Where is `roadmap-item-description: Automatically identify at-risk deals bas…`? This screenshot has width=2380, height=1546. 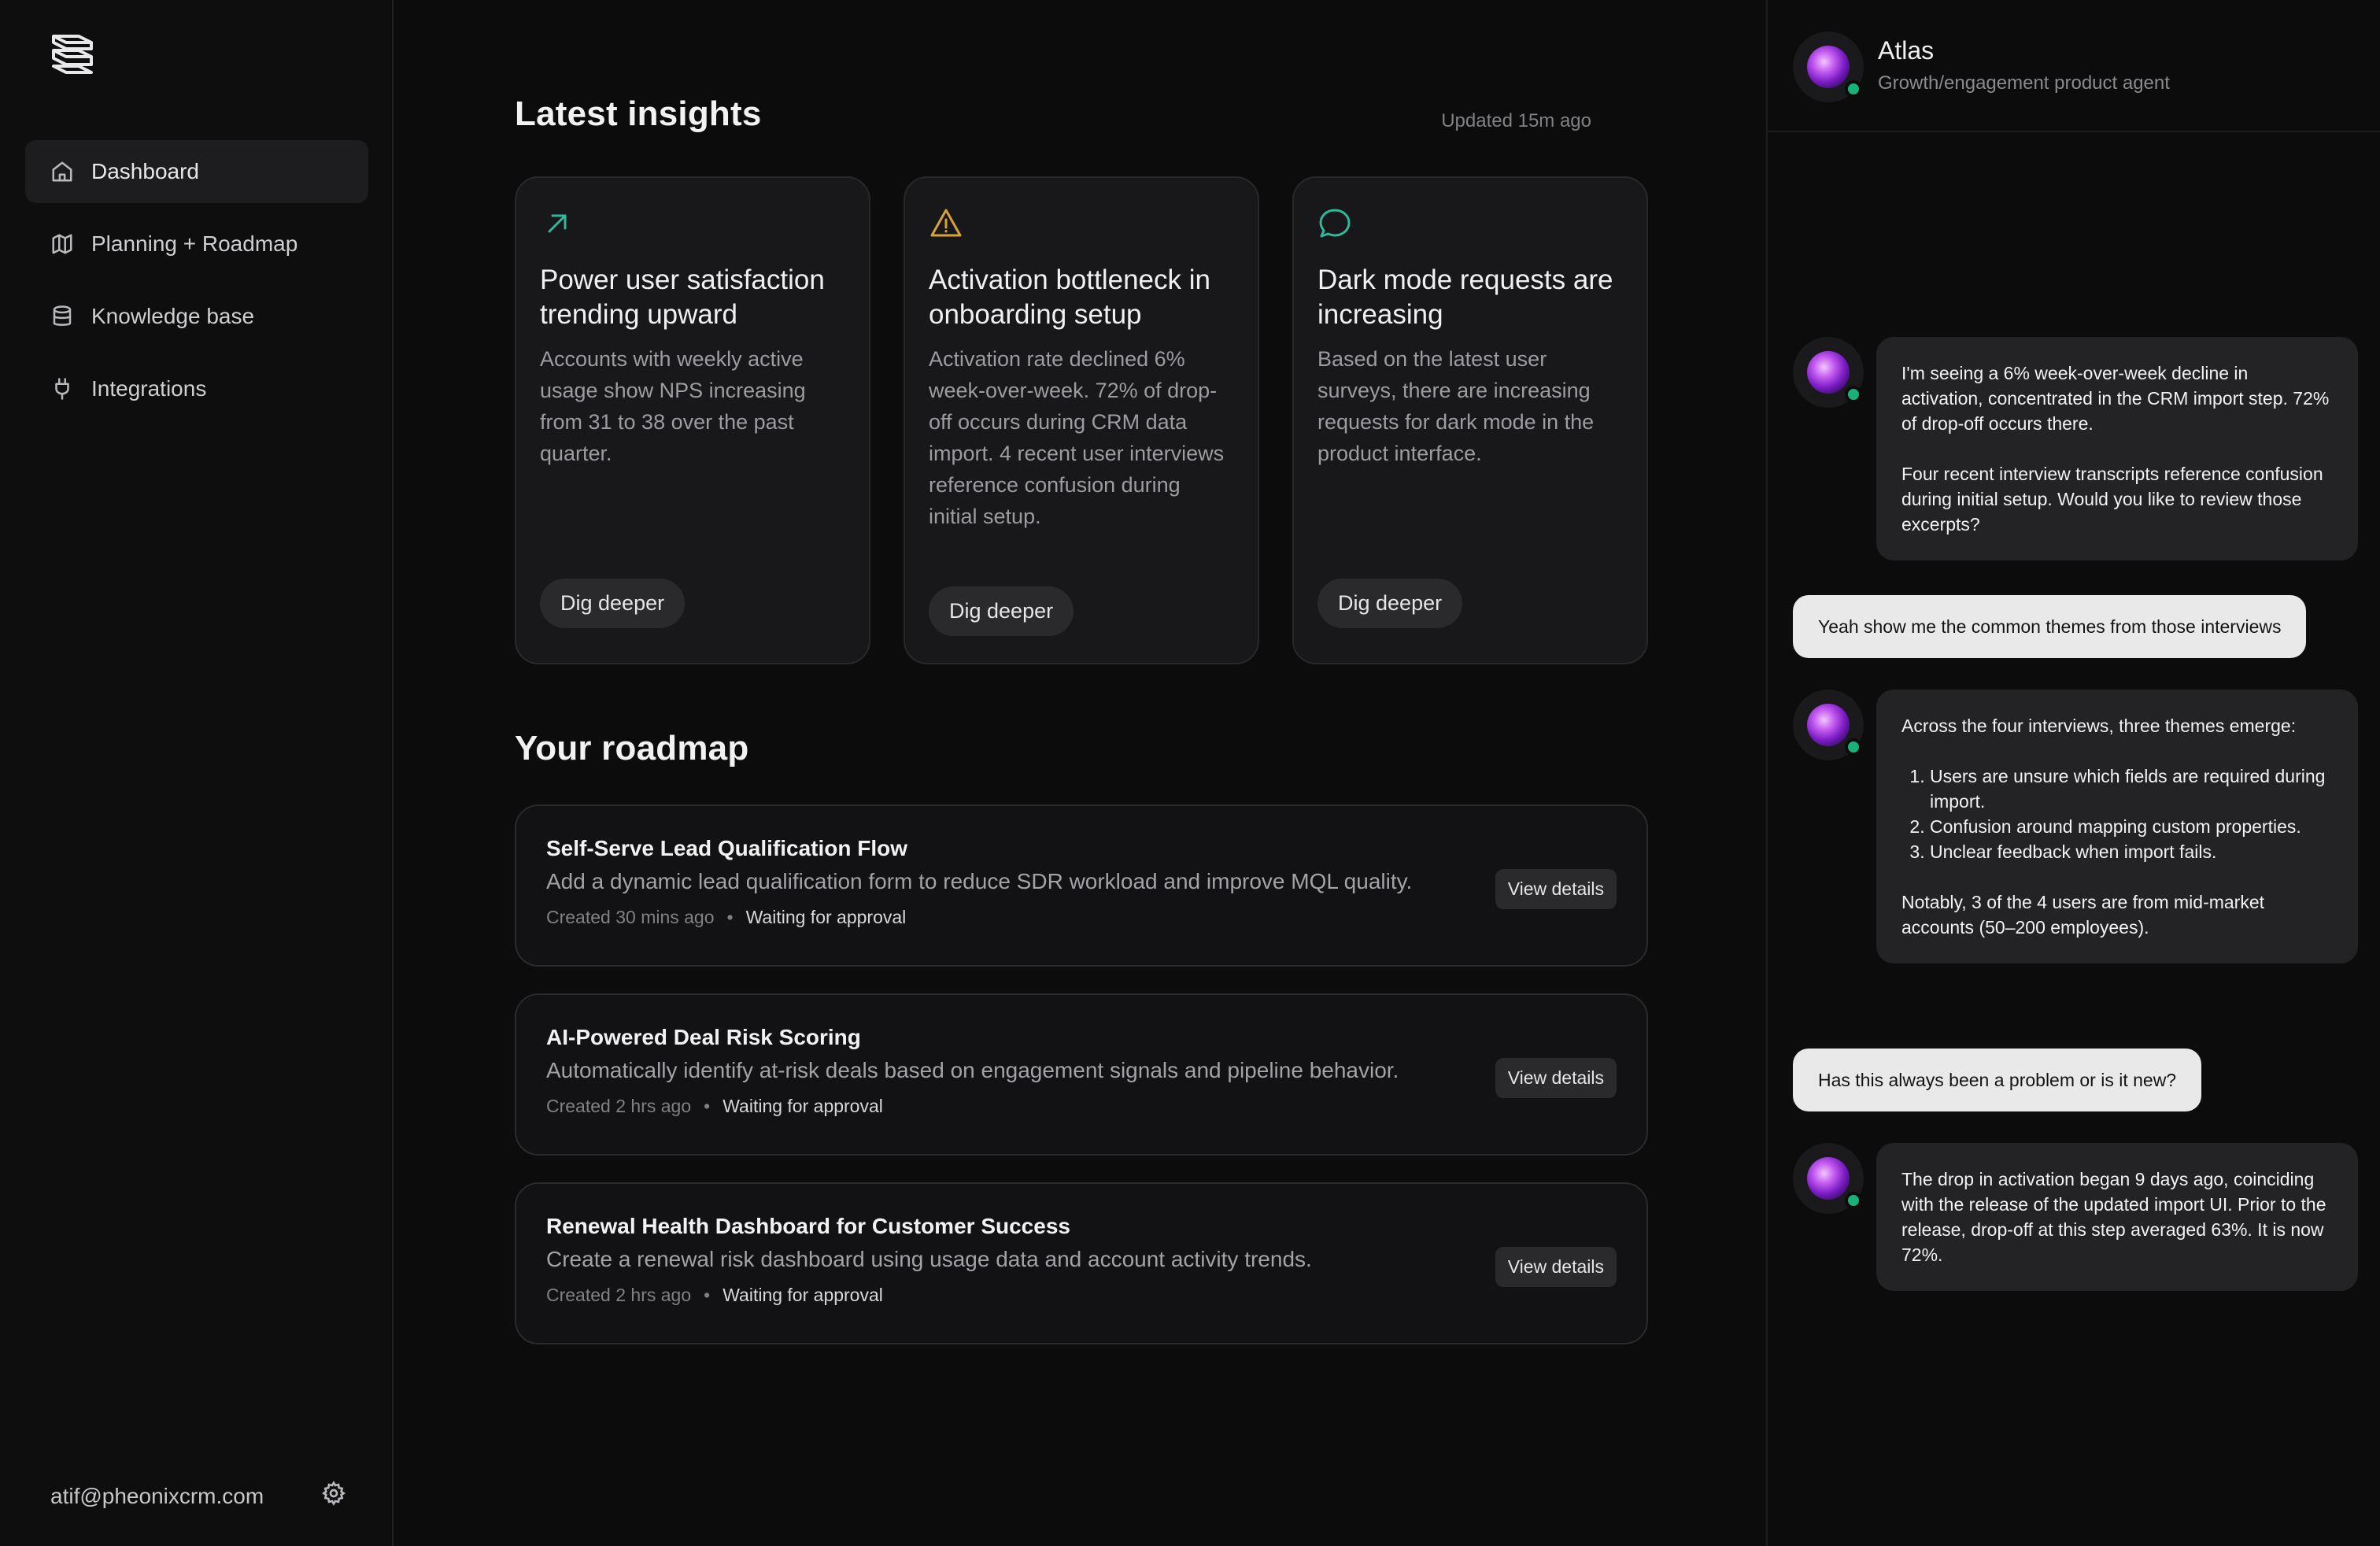 roadmap-item-description: Automatically identify at-risk deals bas… is located at coordinates (972, 1070).